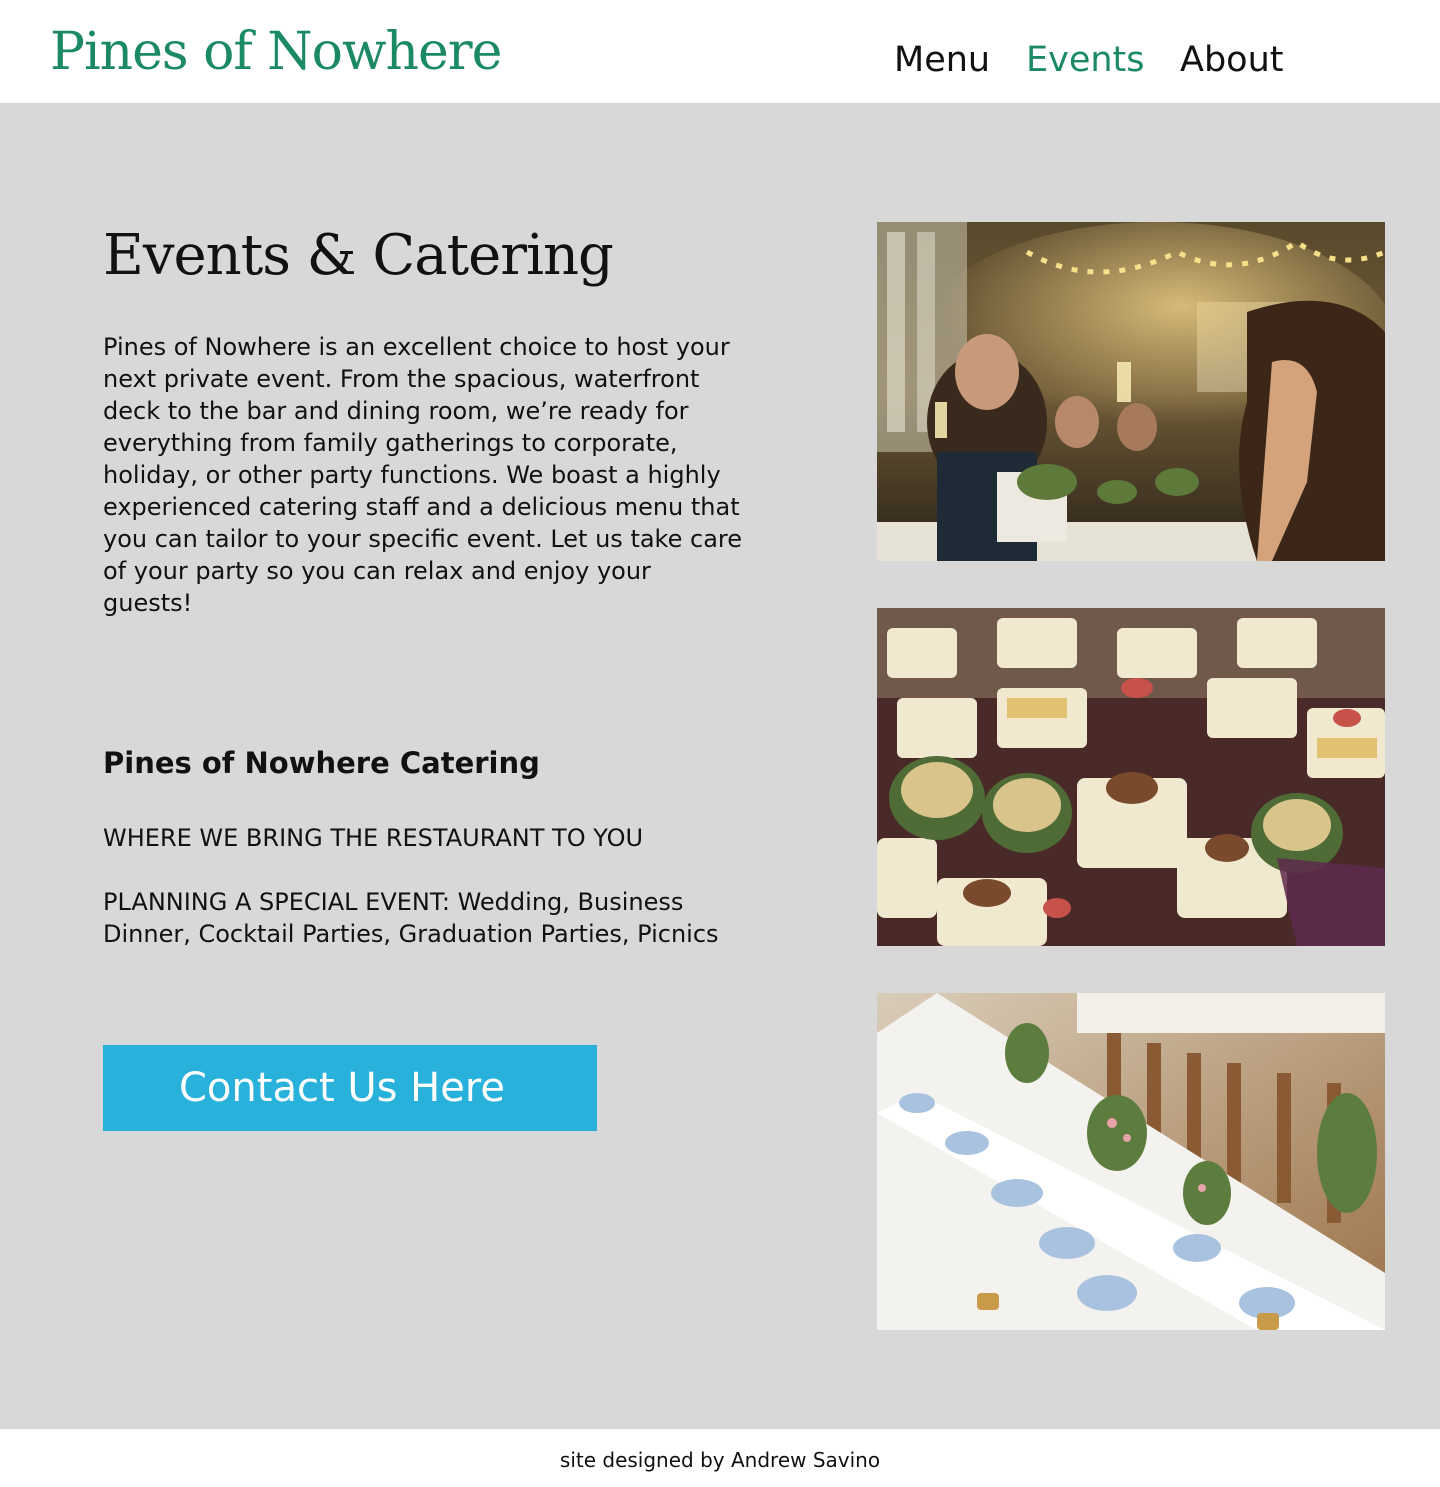 The width and height of the screenshot is (1440, 1487). What do you see at coordinates (321, 763) in the screenshot?
I see `catering-heading: Pines of Nowhere Catering` at bounding box center [321, 763].